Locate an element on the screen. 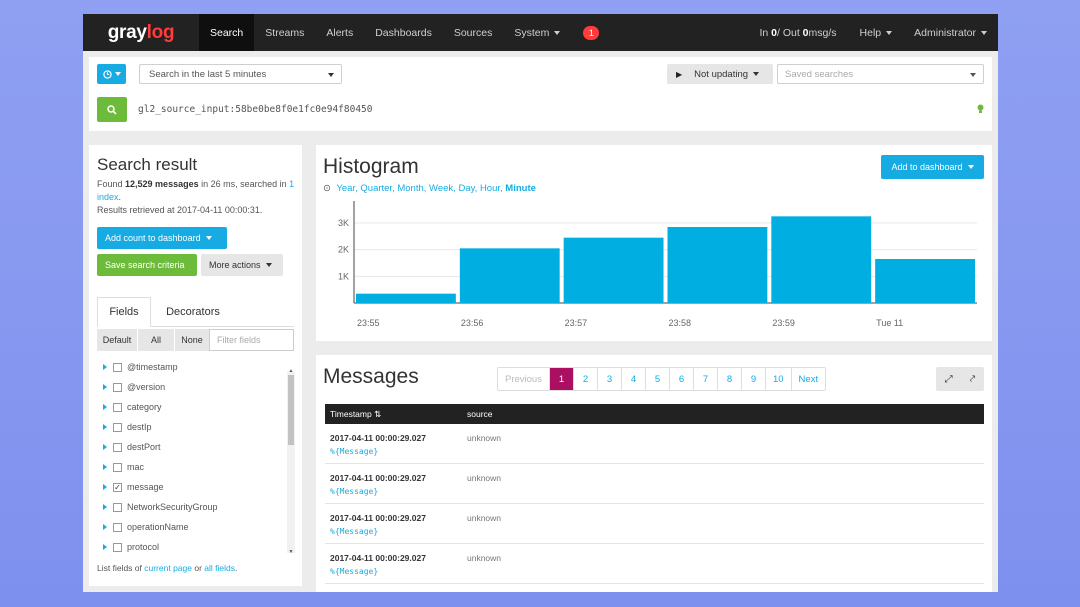 The image size is (1080, 607). nav-sources: Sources is located at coordinates (473, 32).